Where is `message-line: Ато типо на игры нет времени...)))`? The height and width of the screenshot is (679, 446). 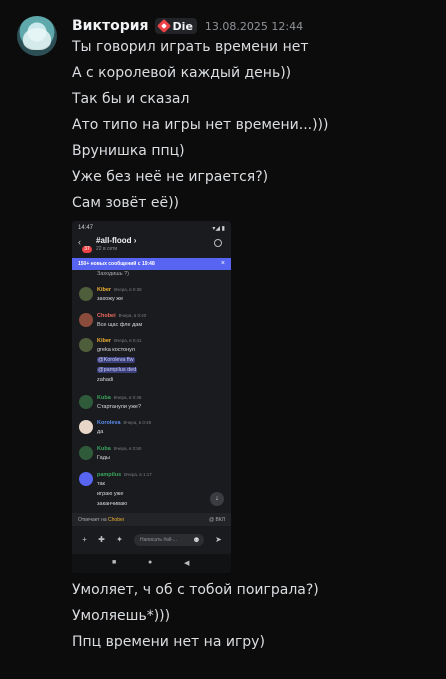 message-line: Ато типо на игры нет времени...))) is located at coordinates (200, 125).